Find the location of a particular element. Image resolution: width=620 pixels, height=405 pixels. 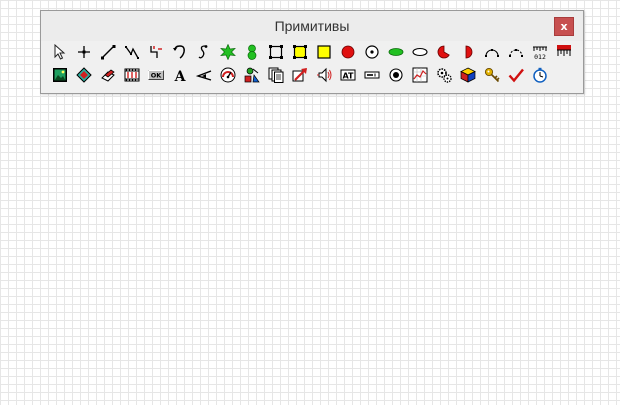

line-icon is located at coordinates (108, 52).